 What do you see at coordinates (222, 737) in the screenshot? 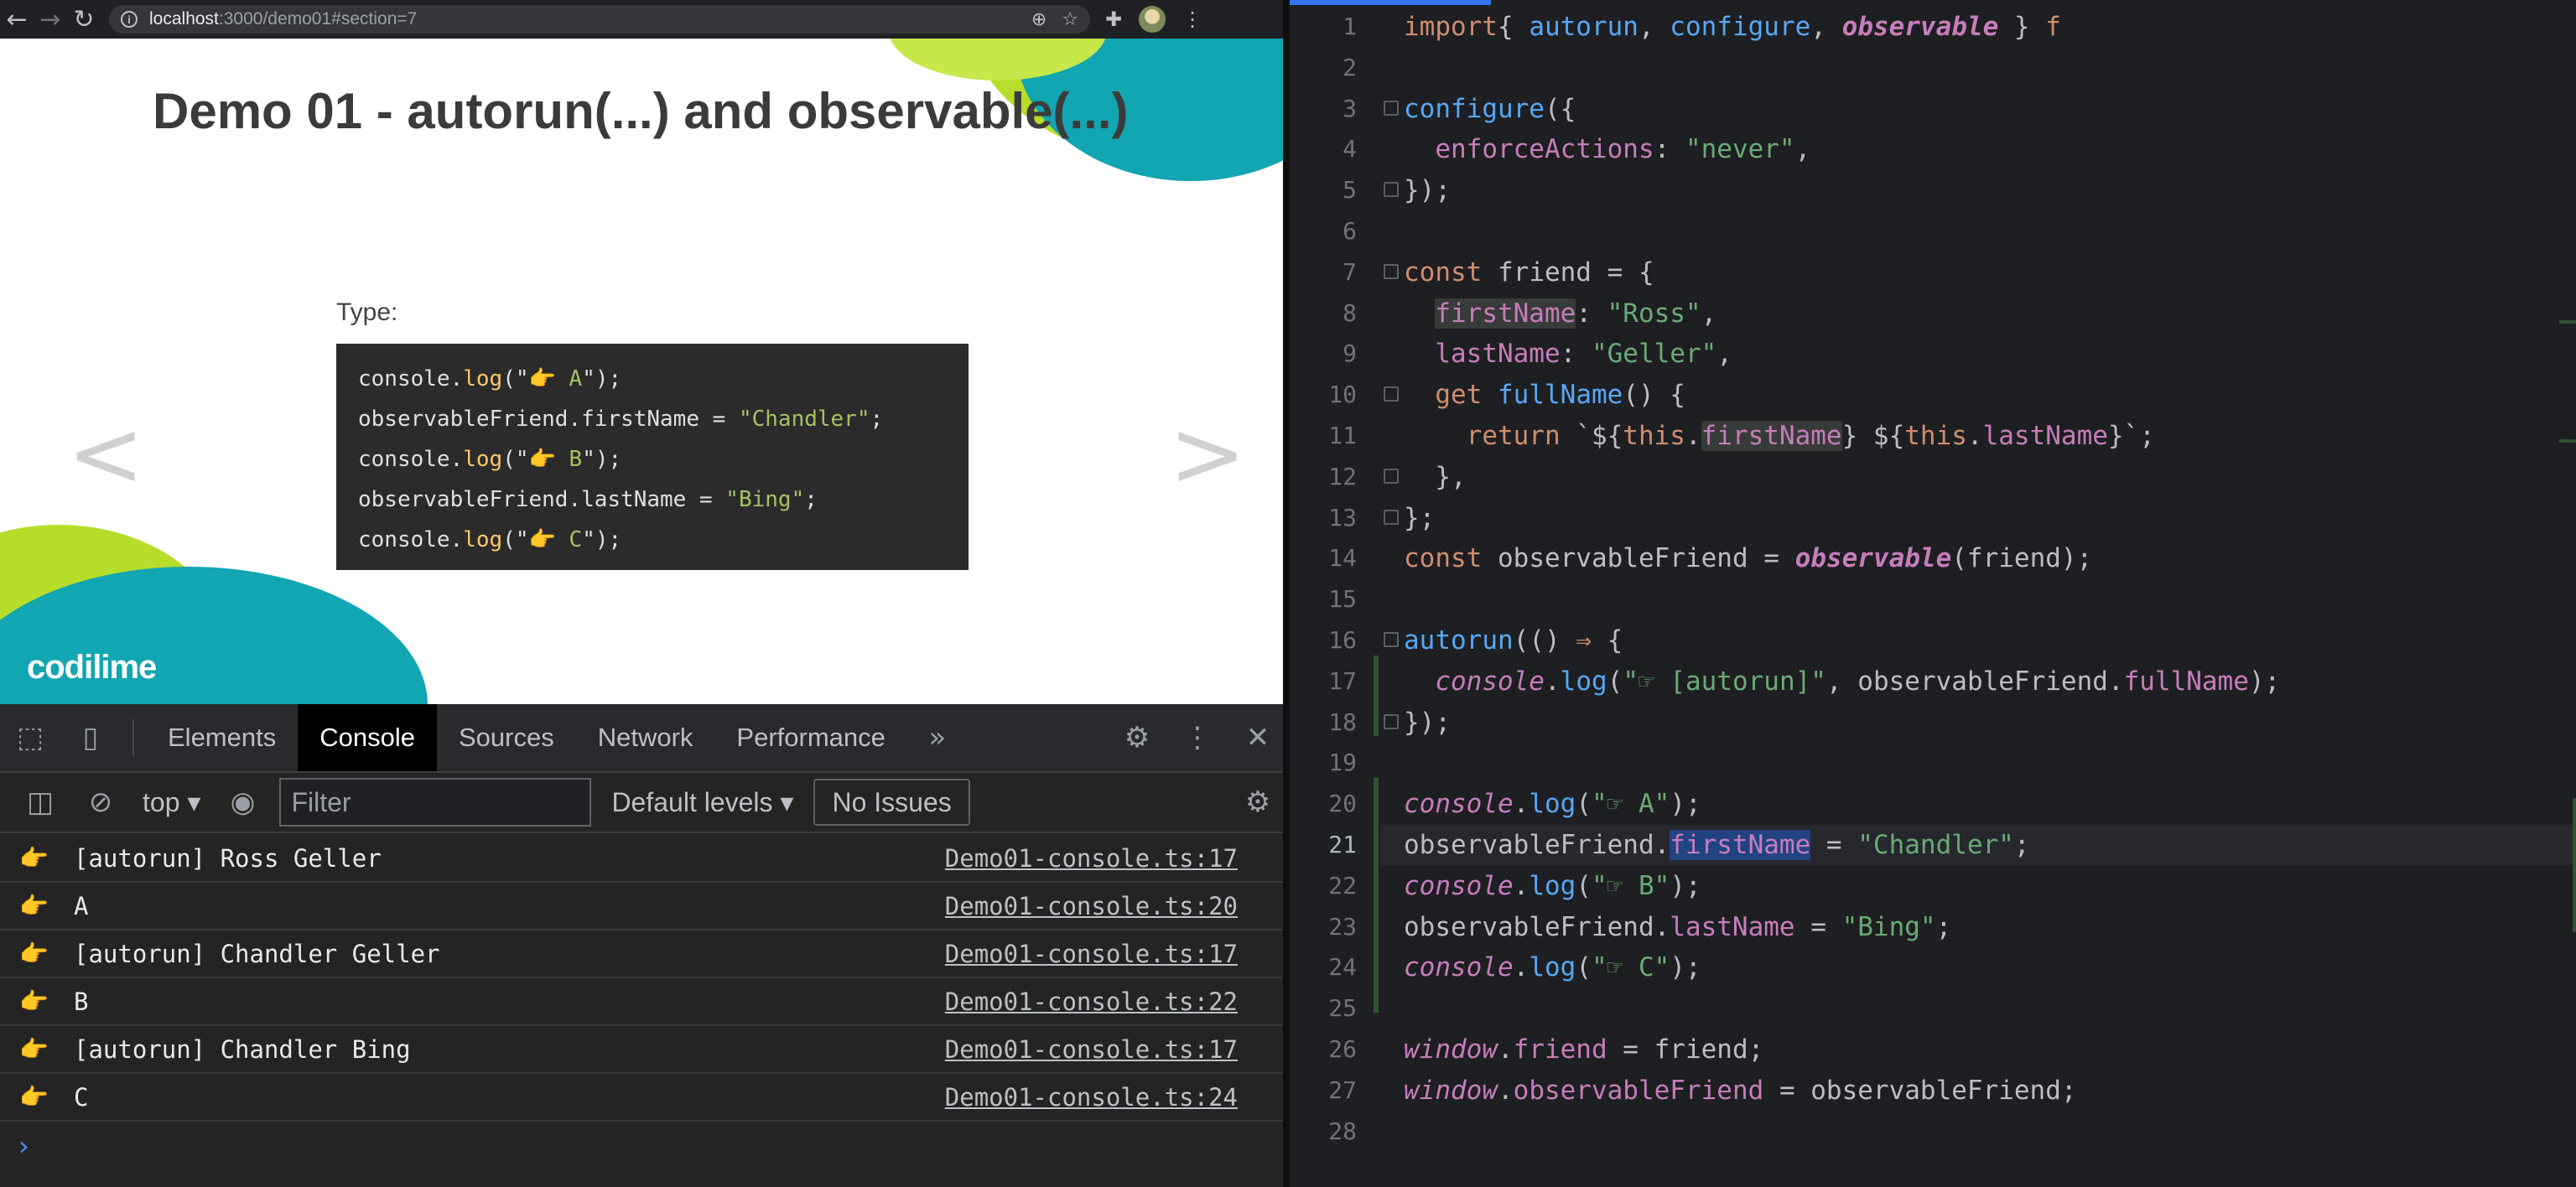
I see `tab-elements: Elements` at bounding box center [222, 737].